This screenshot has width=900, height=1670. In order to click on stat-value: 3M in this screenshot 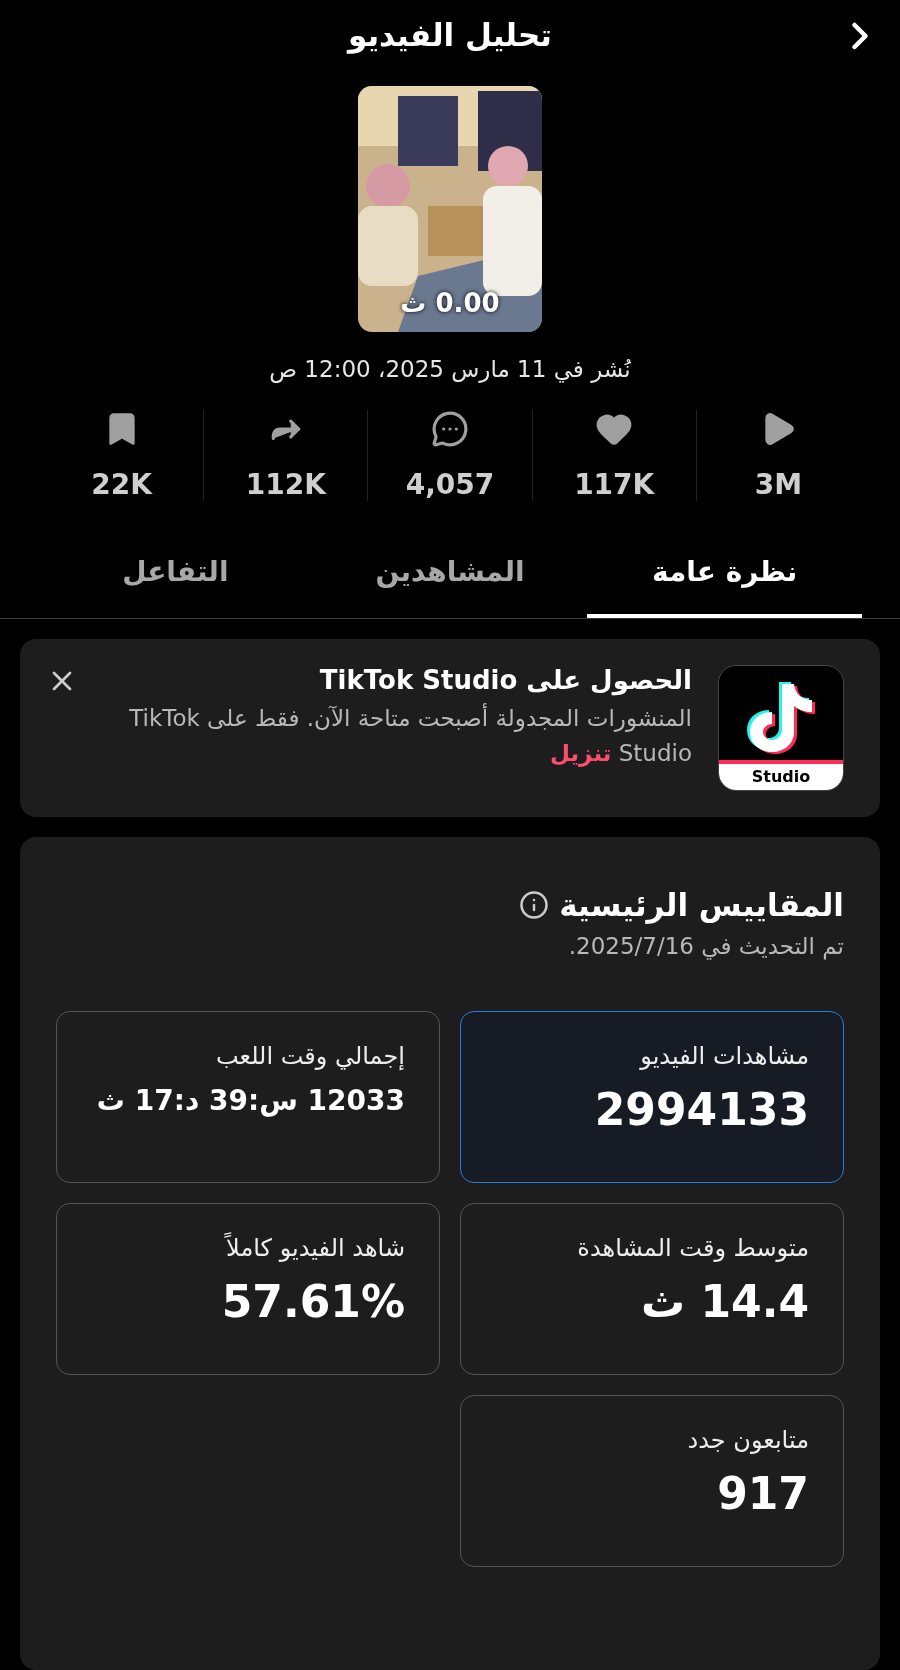, I will do `click(778, 484)`.